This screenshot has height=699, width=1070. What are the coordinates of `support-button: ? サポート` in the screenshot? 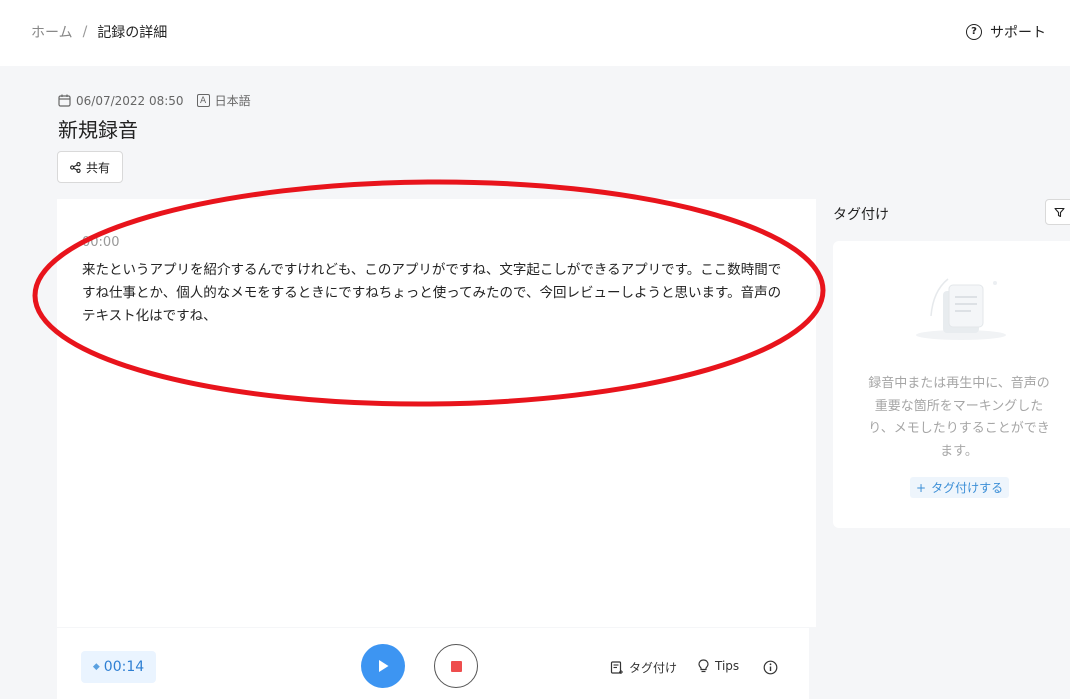 It's located at (1006, 32).